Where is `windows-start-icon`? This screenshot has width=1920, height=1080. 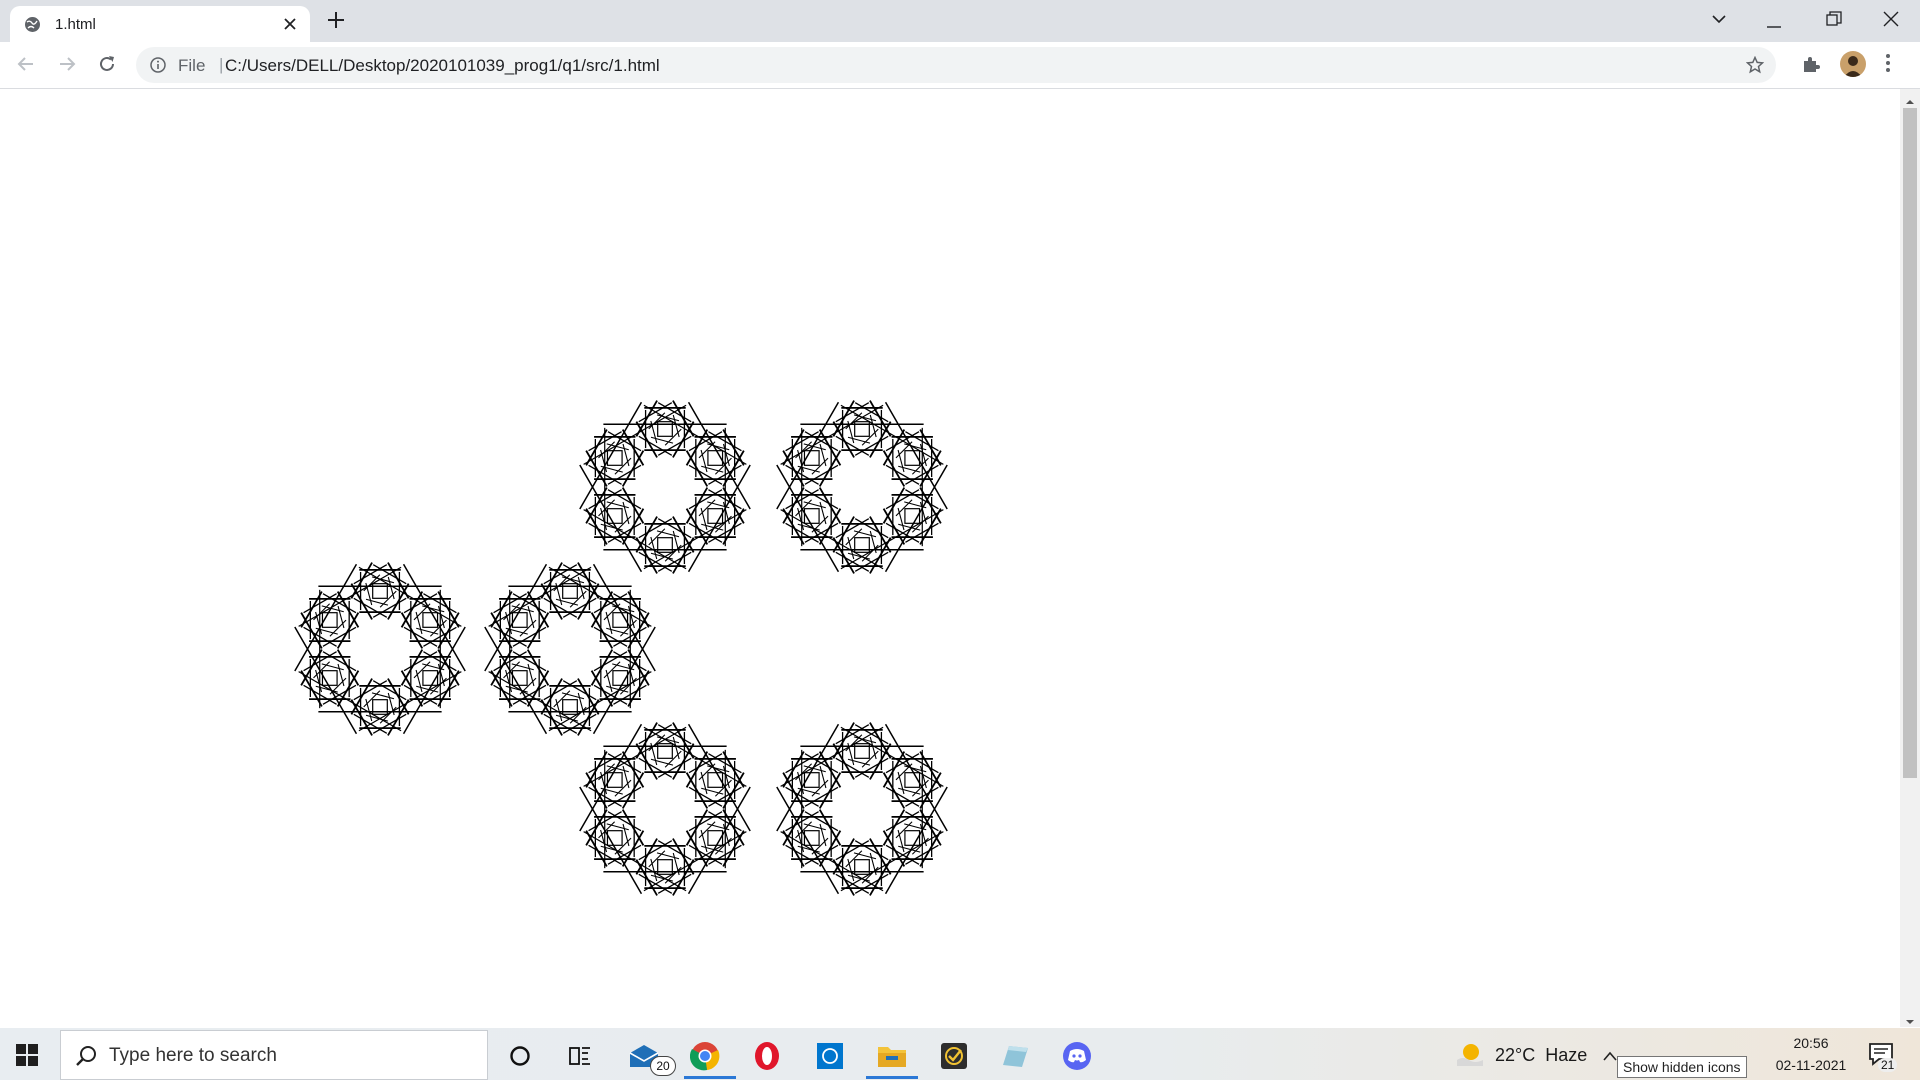 windows-start-icon is located at coordinates (27, 1057).